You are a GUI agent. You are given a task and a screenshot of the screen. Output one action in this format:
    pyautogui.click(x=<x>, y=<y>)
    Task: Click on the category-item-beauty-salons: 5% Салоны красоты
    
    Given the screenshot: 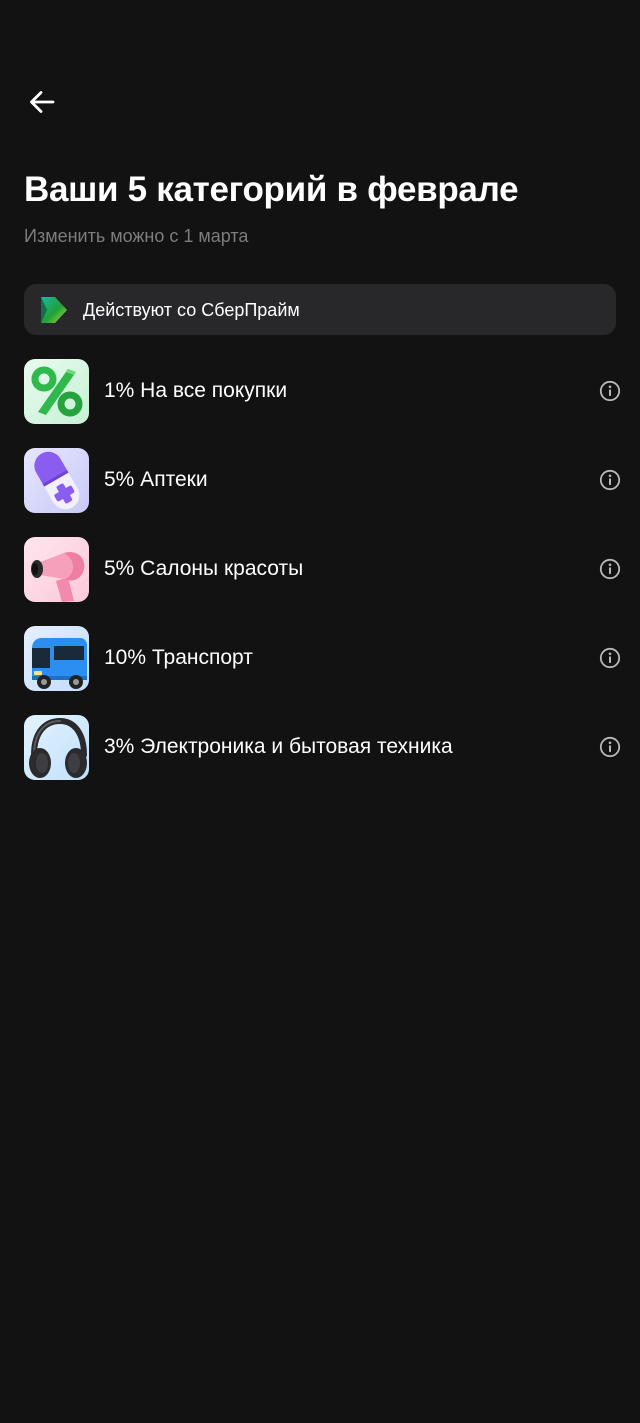 What is the action you would take?
    pyautogui.click(x=323, y=569)
    